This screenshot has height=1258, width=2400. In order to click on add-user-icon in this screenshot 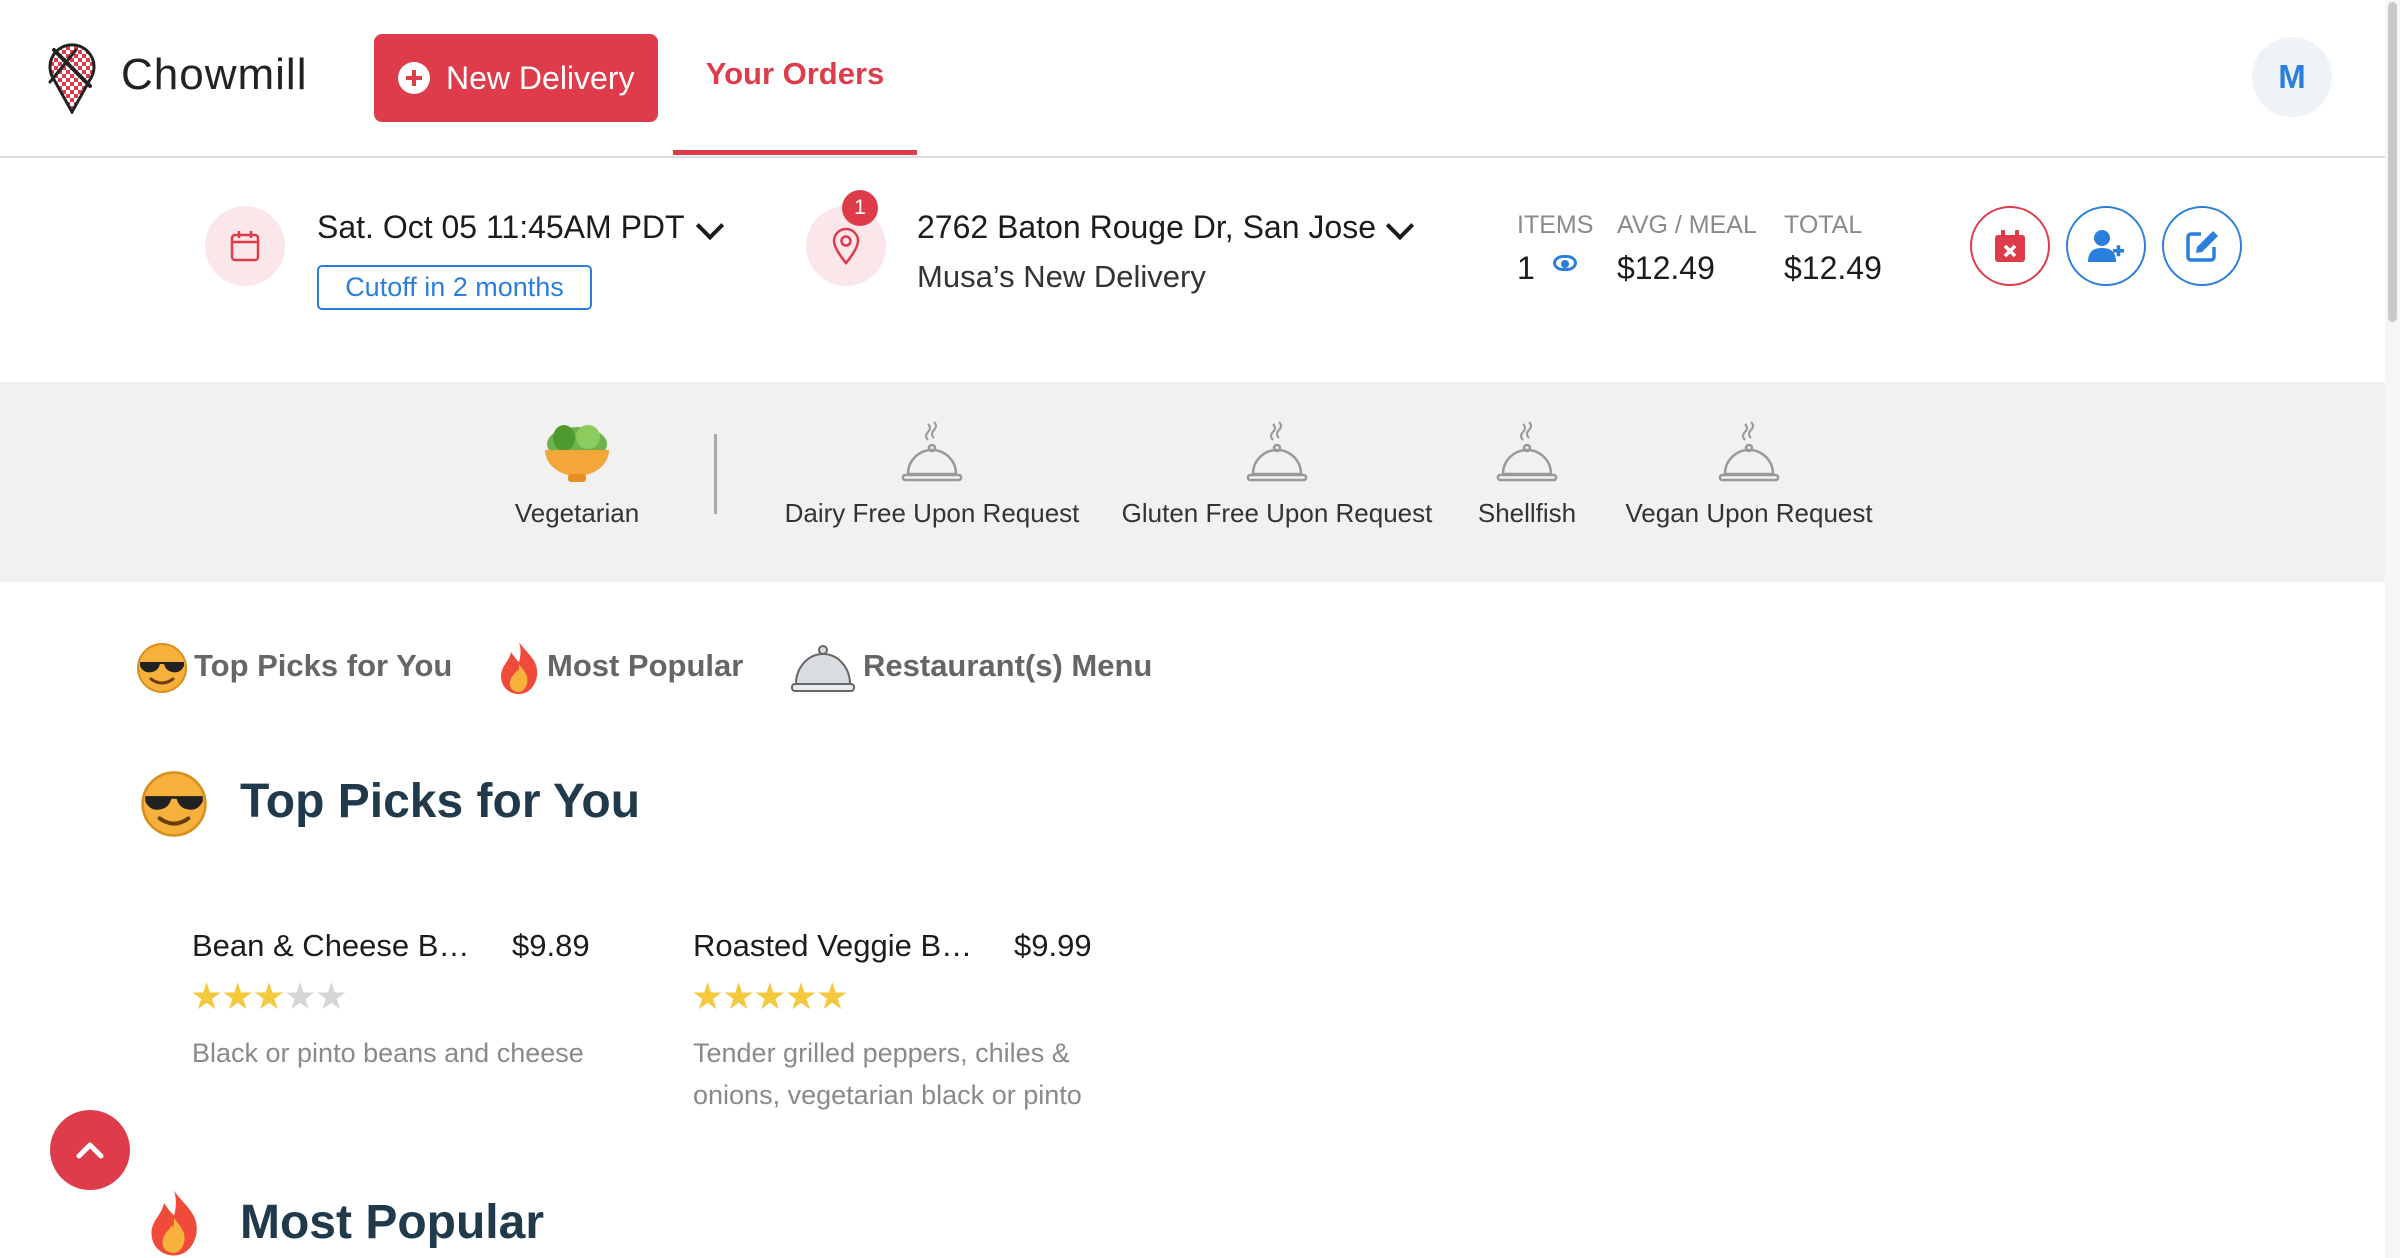, I will do `click(2106, 246)`.